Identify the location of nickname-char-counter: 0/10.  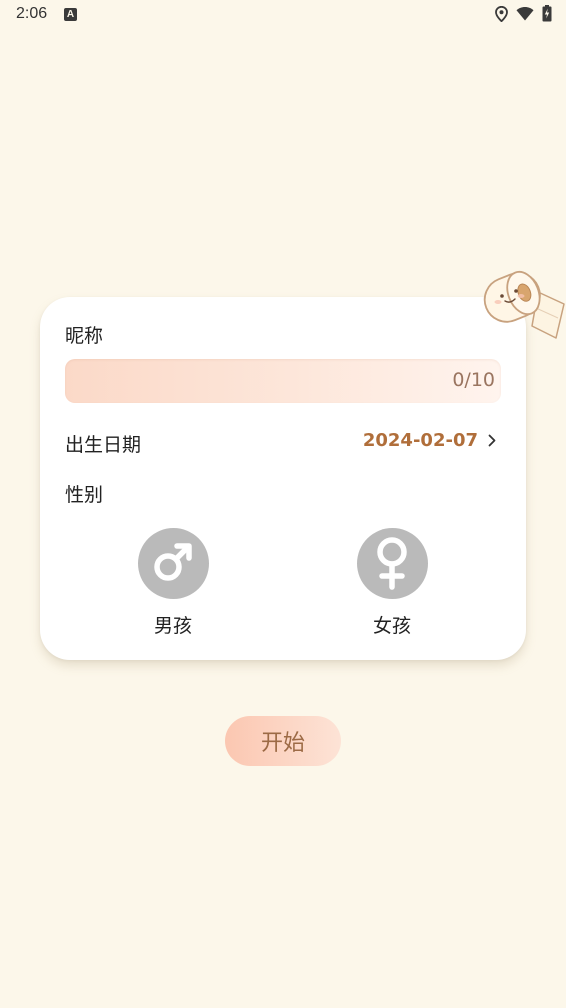
(473, 380).